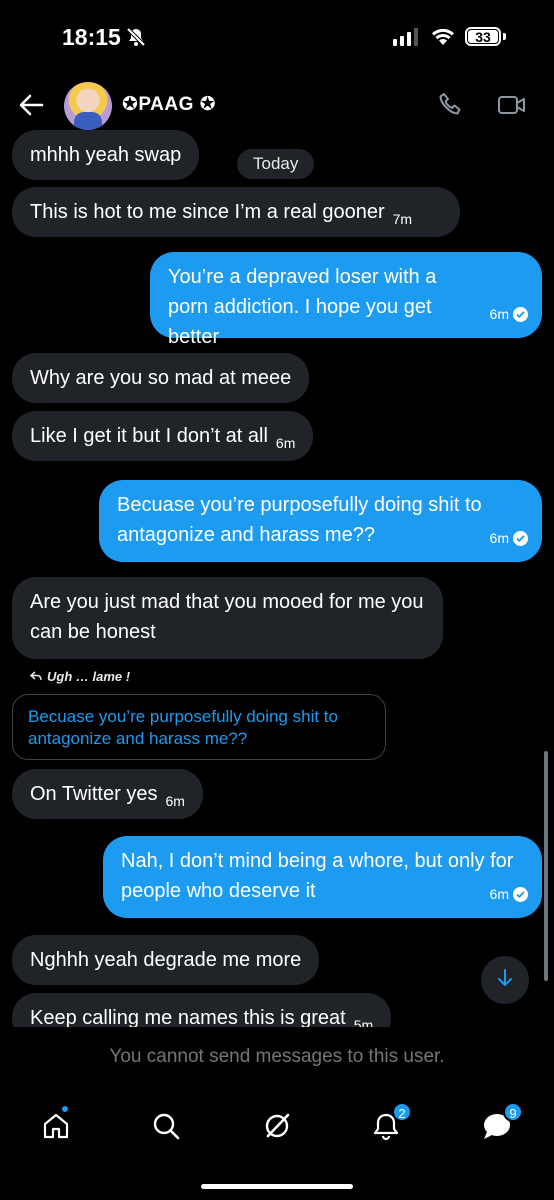 The width and height of the screenshot is (554, 1200). Describe the element at coordinates (513, 1112) in the screenshot. I see `messages-badge: 9` at that location.